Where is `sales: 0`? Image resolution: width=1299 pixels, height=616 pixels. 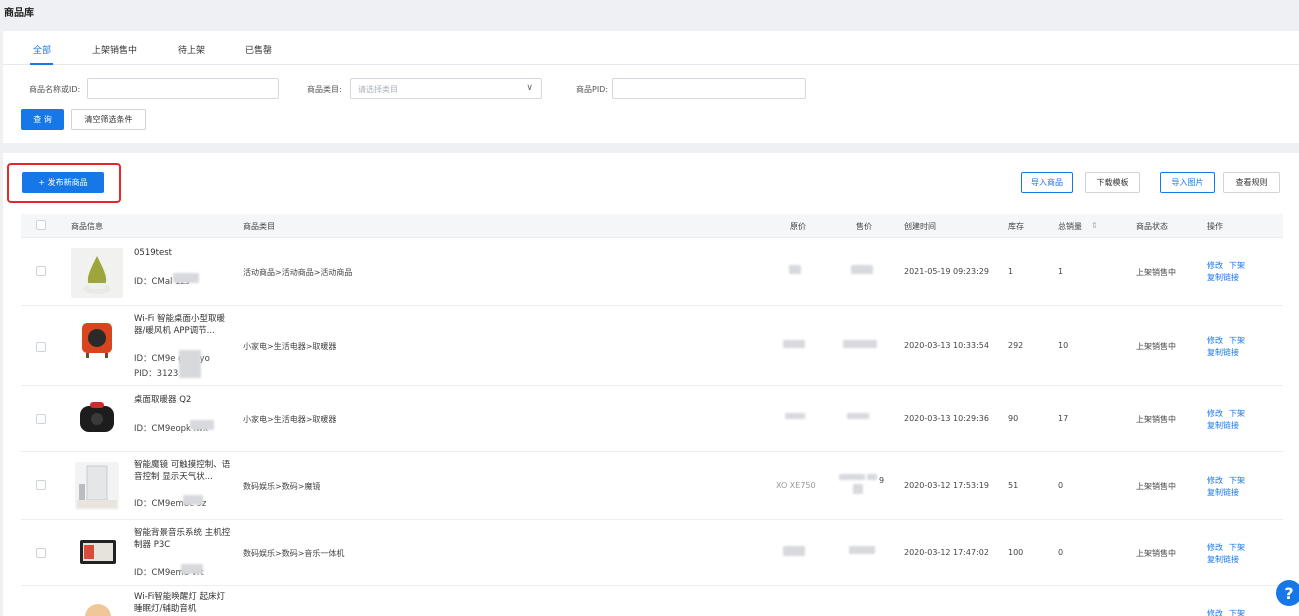 sales: 0 is located at coordinates (1061, 552).